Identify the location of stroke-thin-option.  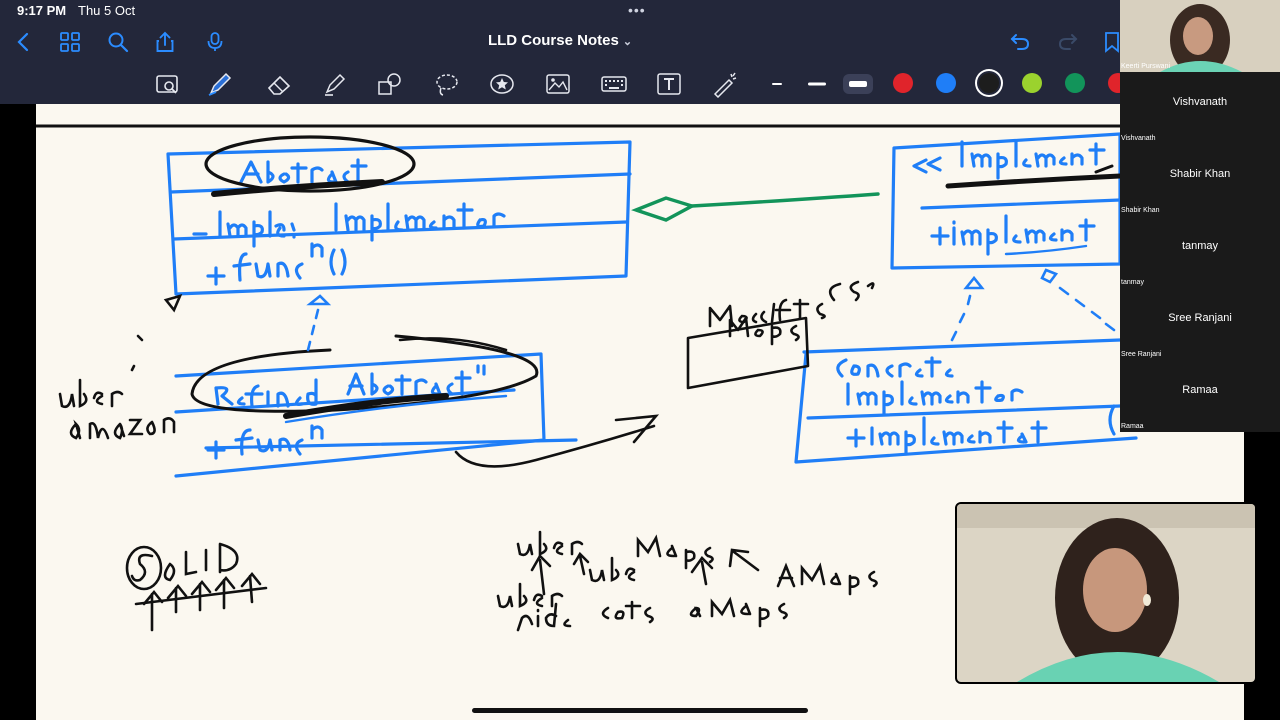
(777, 84).